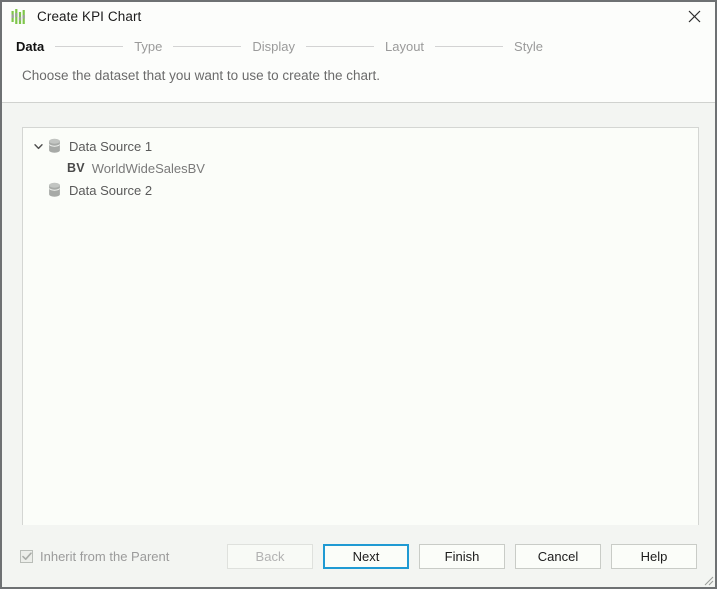 The image size is (717, 589). Describe the element at coordinates (18, 16) in the screenshot. I see `kpi-chart-icon` at that location.